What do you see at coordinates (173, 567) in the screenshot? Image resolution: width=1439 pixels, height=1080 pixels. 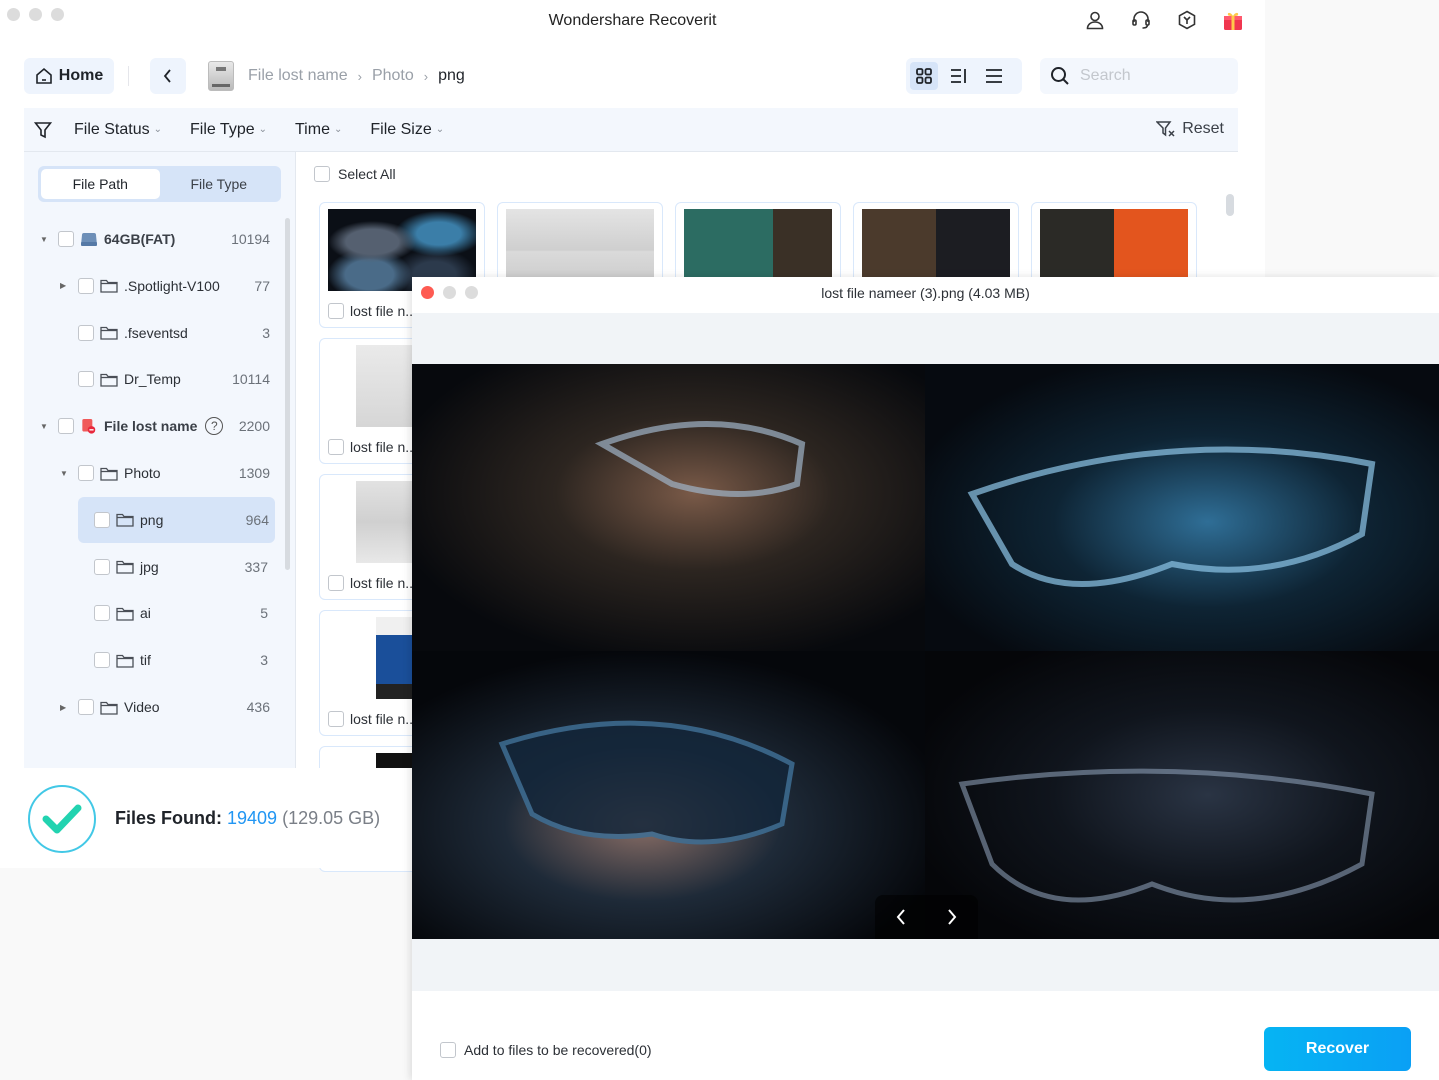 I see `tree-item: jpg 337` at bounding box center [173, 567].